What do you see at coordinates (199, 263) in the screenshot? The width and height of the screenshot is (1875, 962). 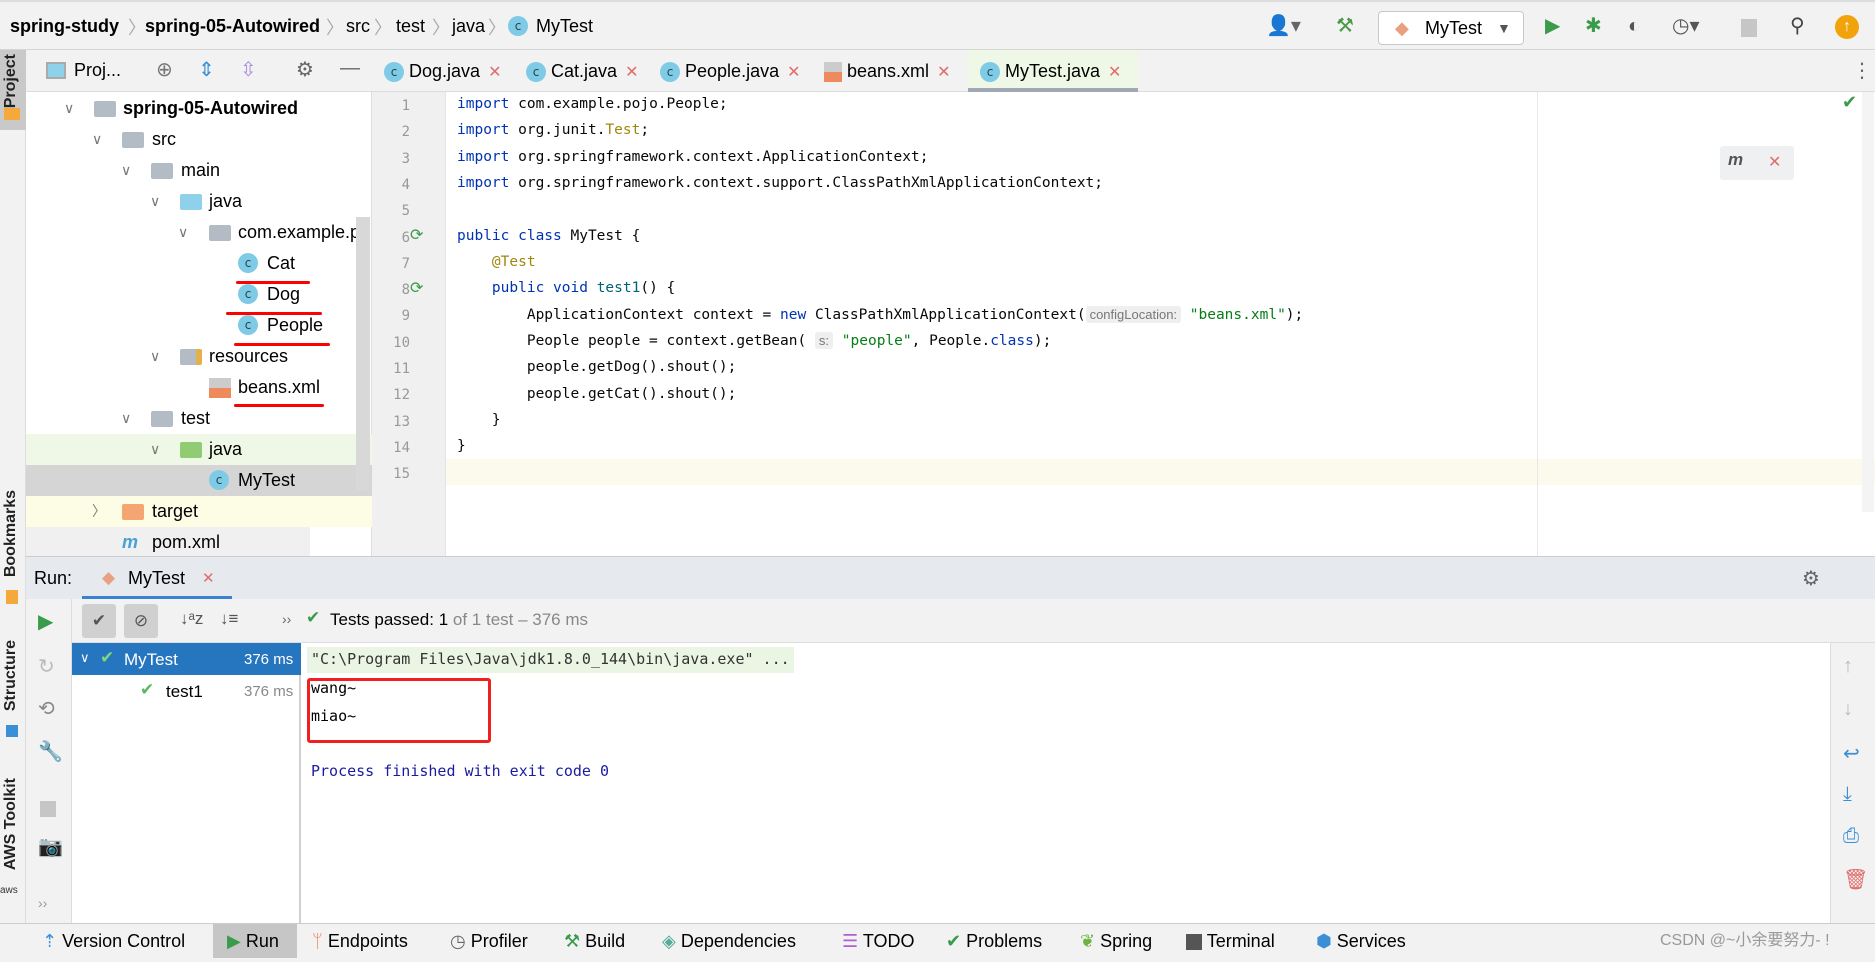 I see `tree-item-cat: c Cat` at bounding box center [199, 263].